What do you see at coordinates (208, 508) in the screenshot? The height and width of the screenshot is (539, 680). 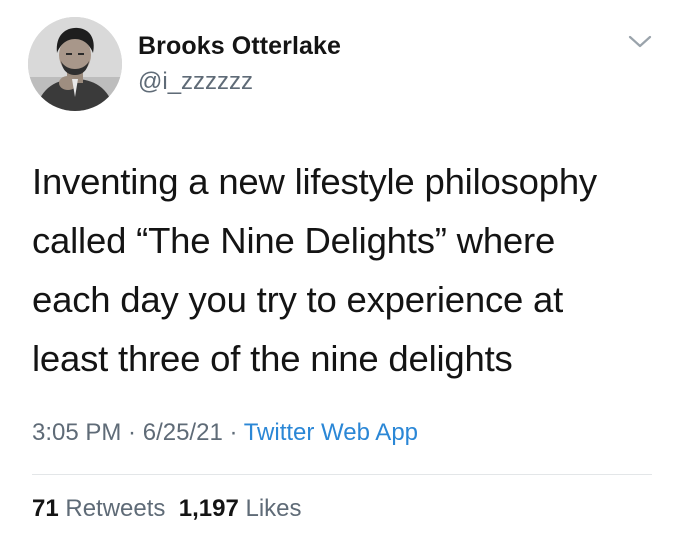 I see `likes-count: 1,197` at bounding box center [208, 508].